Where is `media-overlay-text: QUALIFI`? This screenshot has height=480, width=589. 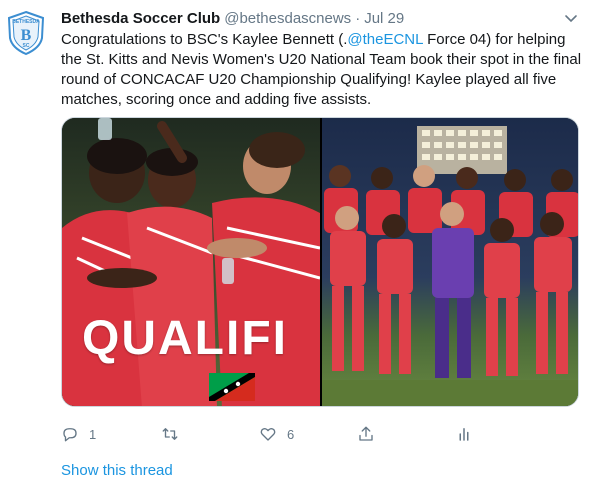
media-overlay-text: QUALIFI is located at coordinates (185, 338).